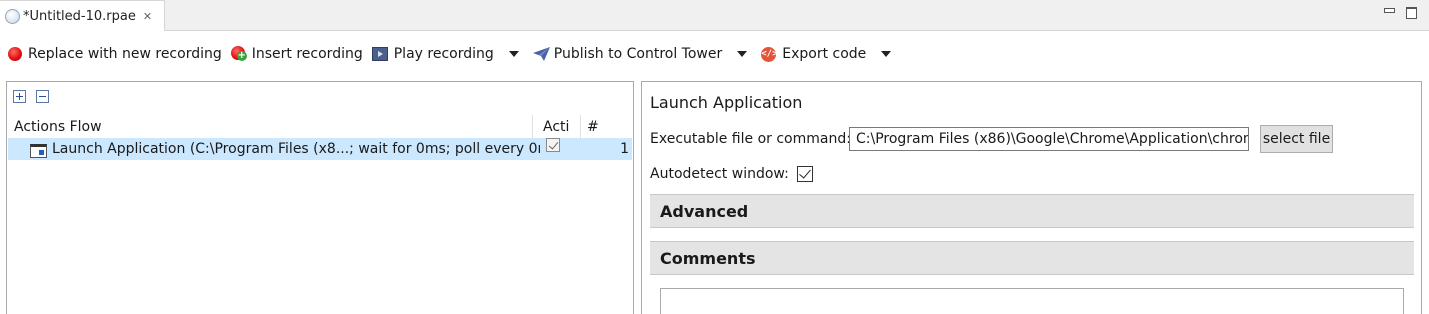  What do you see at coordinates (38, 150) in the screenshot?
I see `window-app-icon` at bounding box center [38, 150].